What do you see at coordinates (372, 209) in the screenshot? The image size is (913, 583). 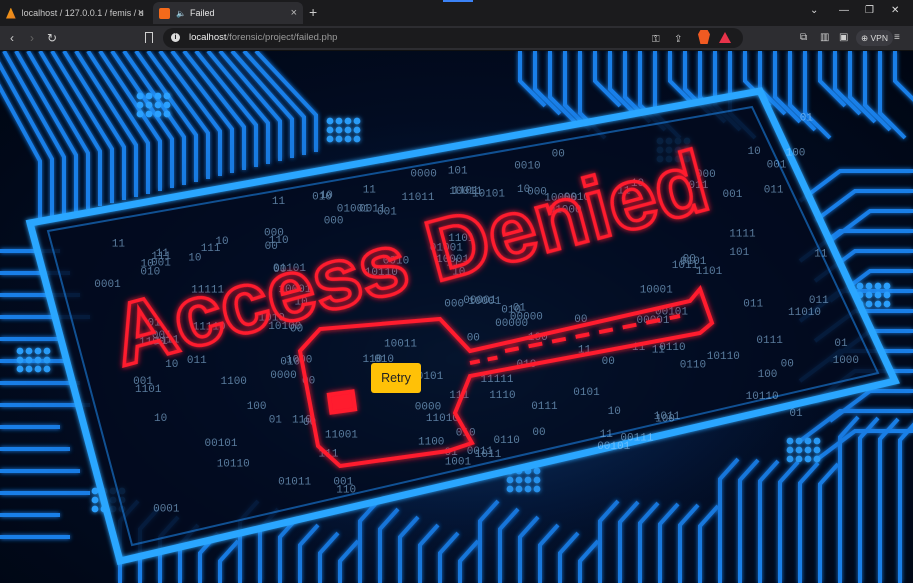 I see `svg-text: 0011` at bounding box center [372, 209].